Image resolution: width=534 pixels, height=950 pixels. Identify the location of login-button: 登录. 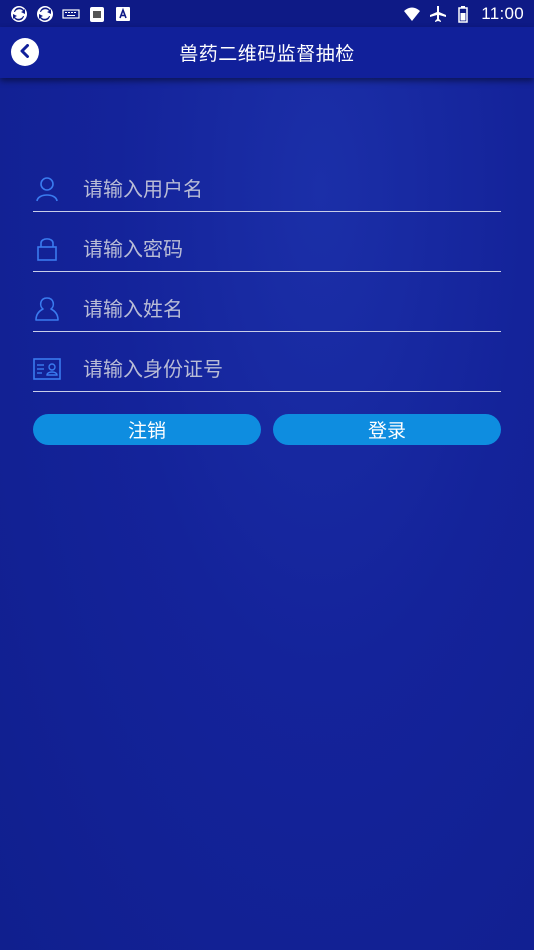
(387, 429).